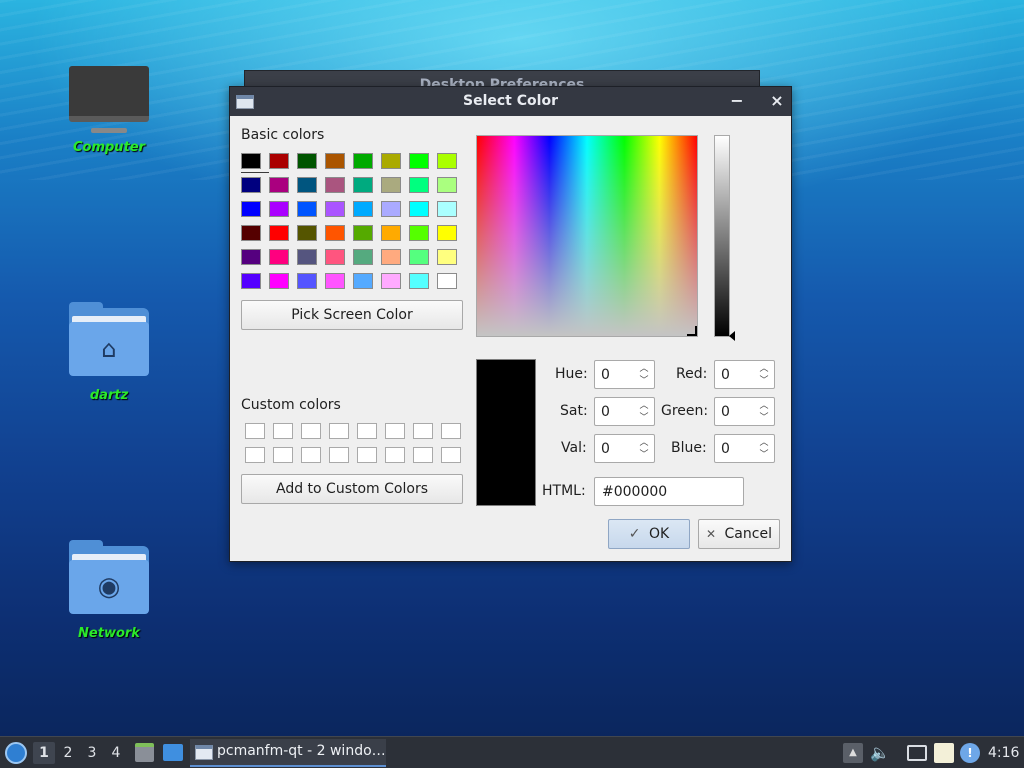  I want to click on red-spinbox: 0 ︿ ﹀, so click(744, 374).